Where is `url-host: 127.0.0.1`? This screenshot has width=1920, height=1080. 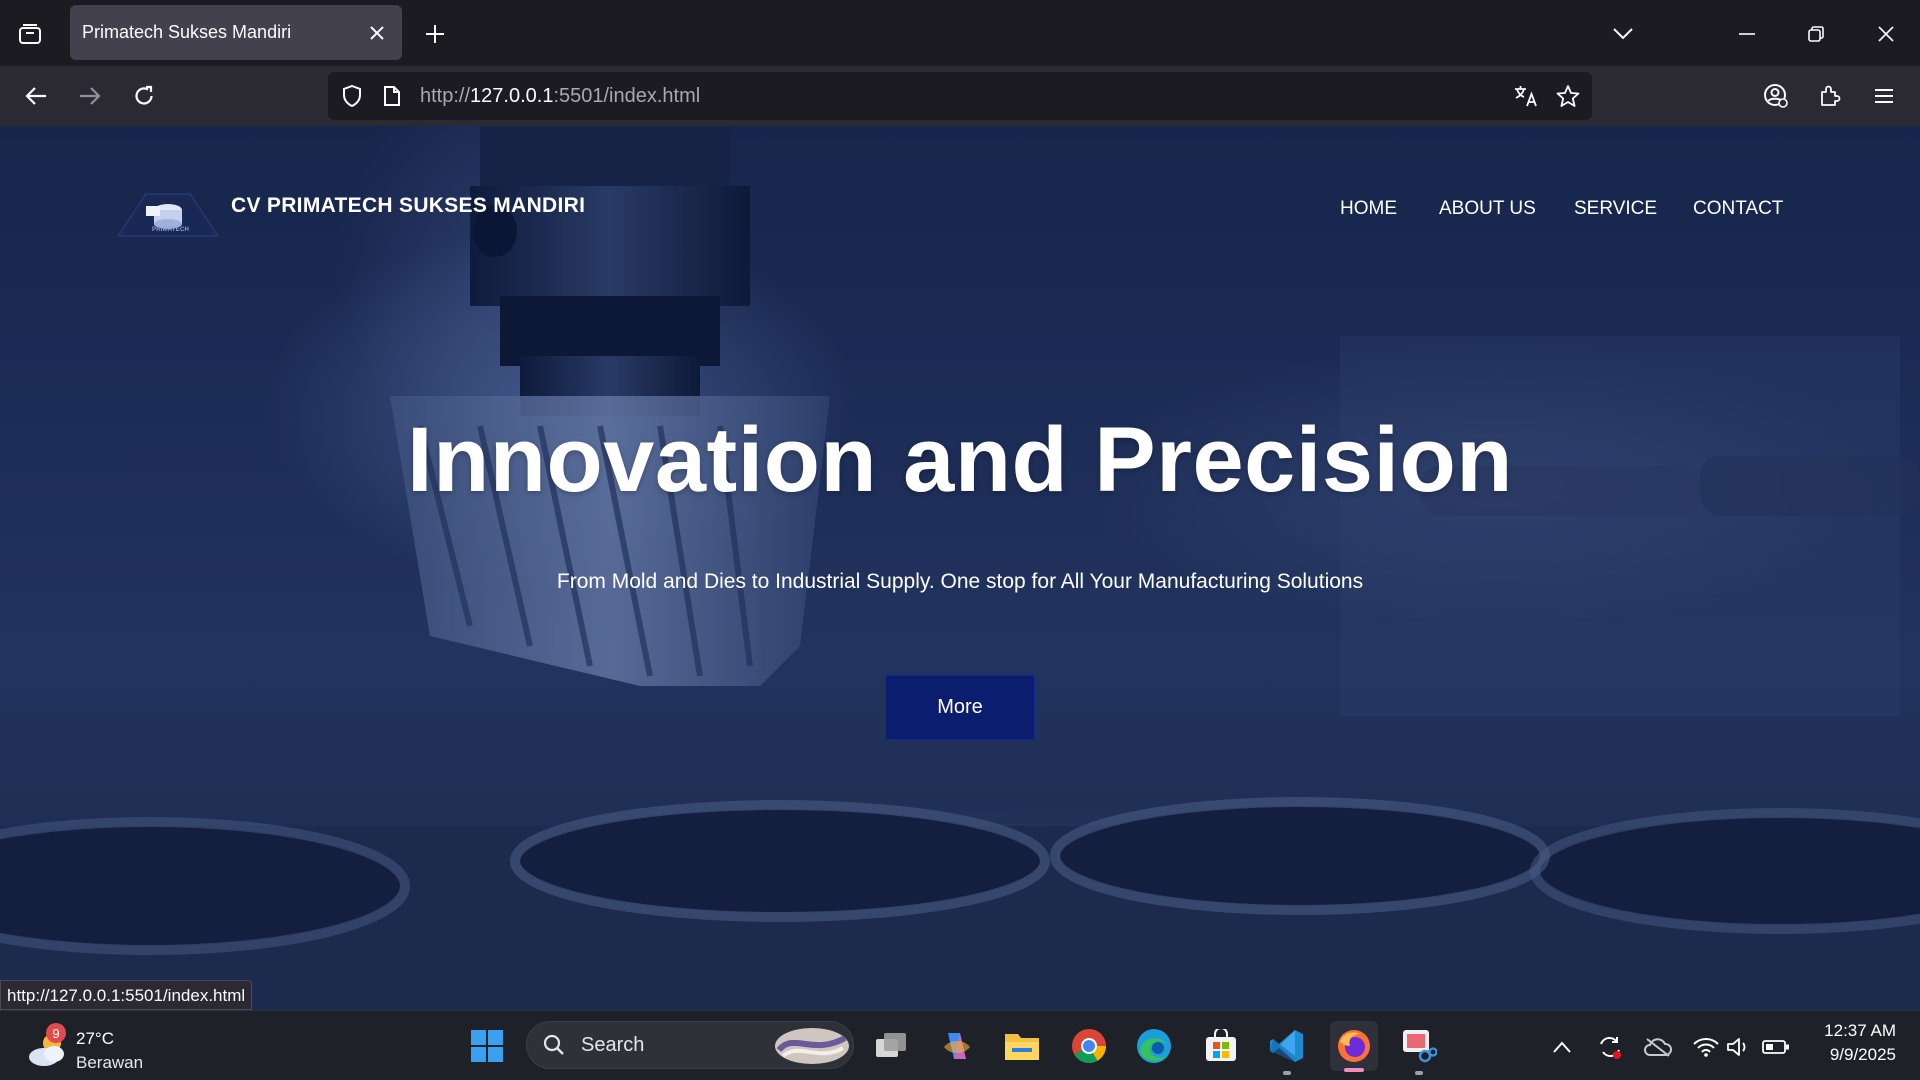 url-host: 127.0.0.1 is located at coordinates (512, 96).